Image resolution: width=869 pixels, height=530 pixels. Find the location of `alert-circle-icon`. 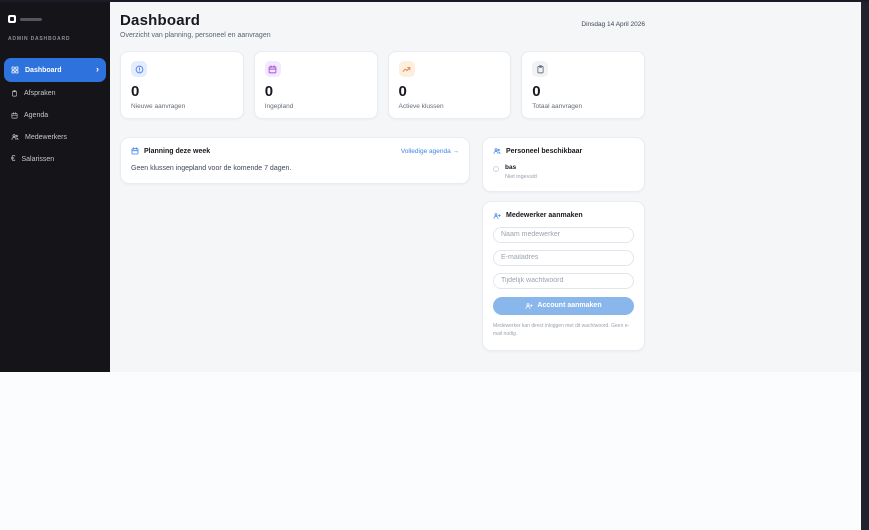

alert-circle-icon is located at coordinates (139, 69).